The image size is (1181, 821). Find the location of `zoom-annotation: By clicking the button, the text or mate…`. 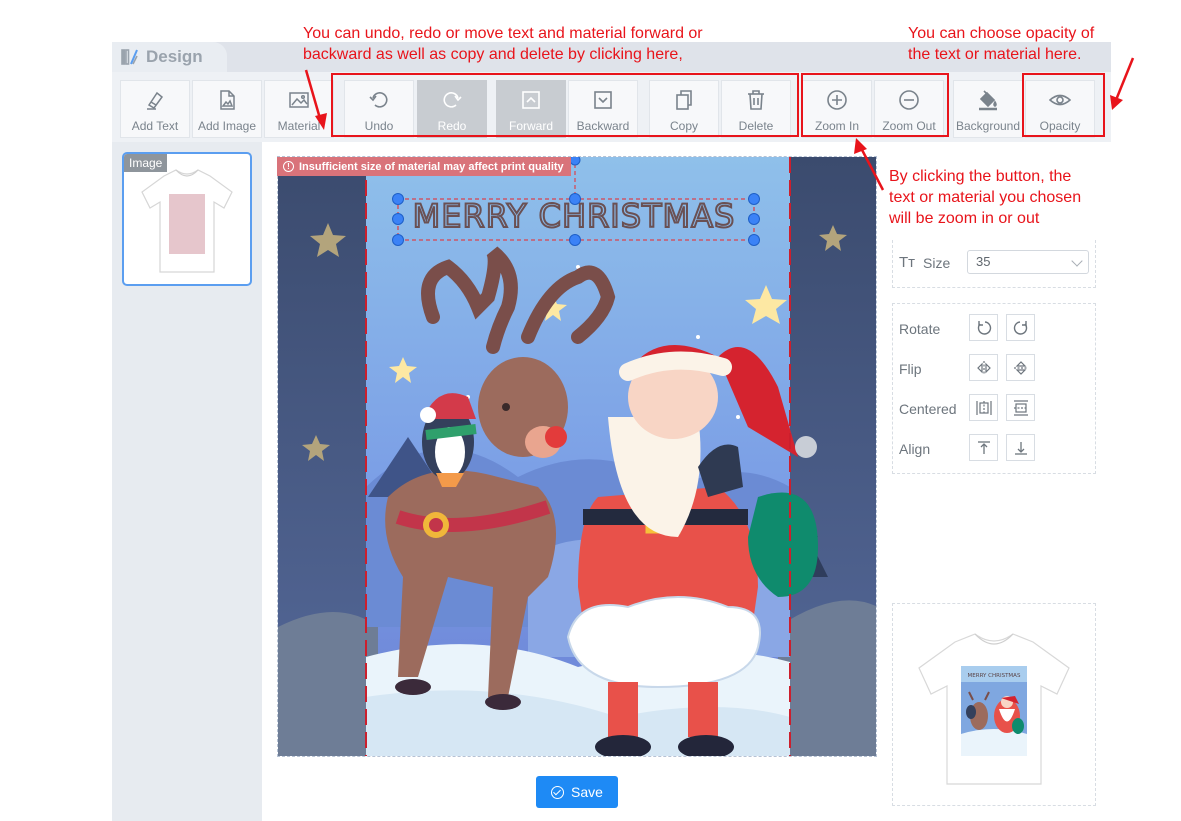

zoom-annotation: By clicking the button, the text or mate… is located at coordinates (985, 197).